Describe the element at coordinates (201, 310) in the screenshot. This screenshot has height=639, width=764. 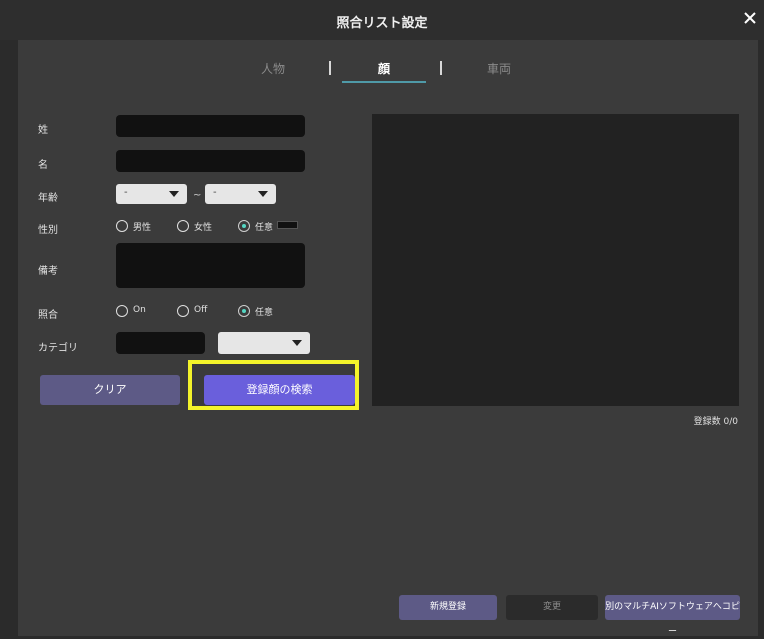
I see `match-option-label: Off` at that location.